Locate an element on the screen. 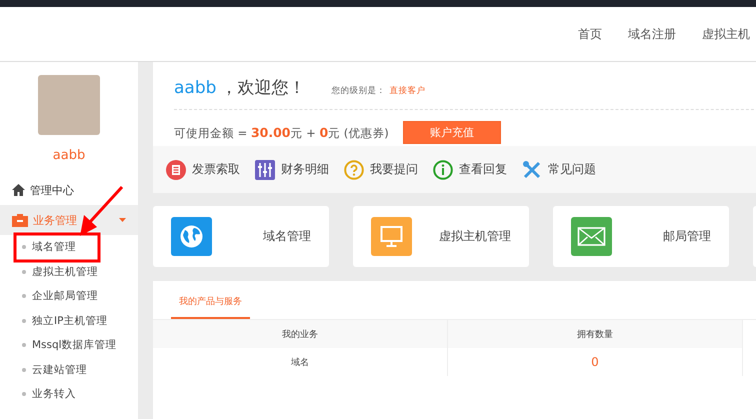 The image size is (756, 419). caret-icon is located at coordinates (122, 220).